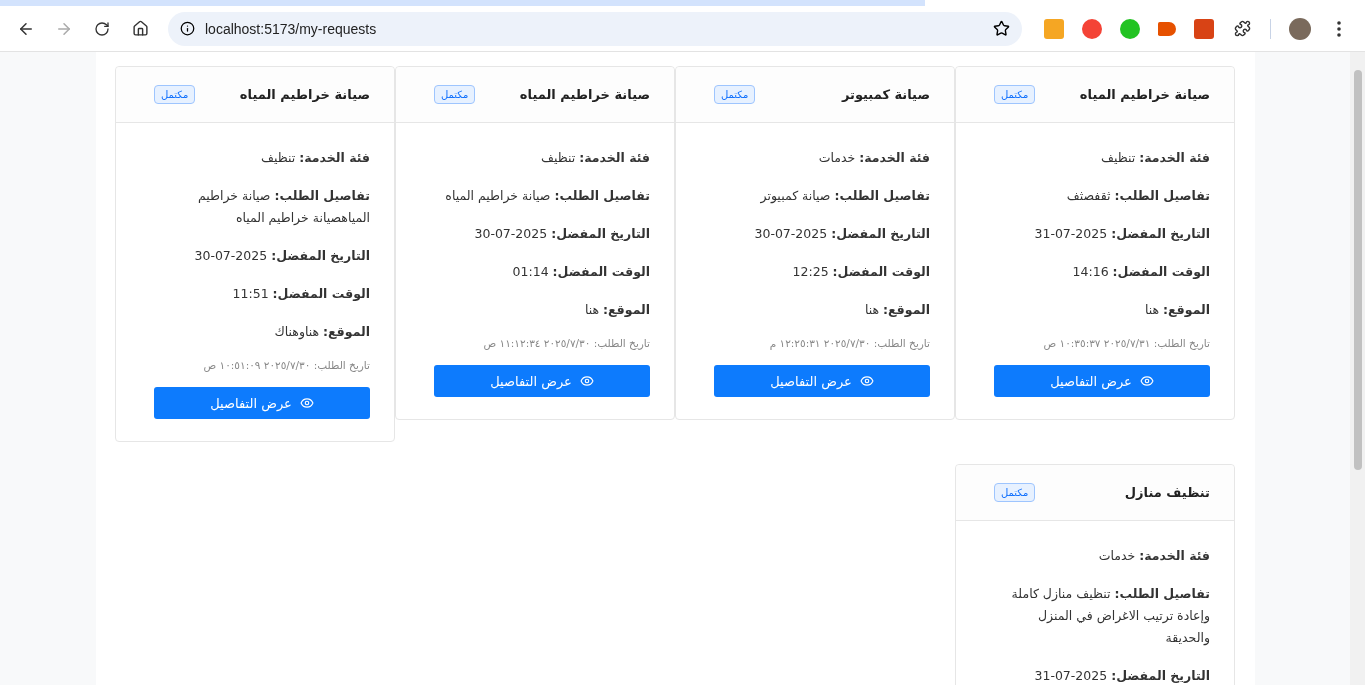 Image resolution: width=1365 pixels, height=685 pixels. I want to click on request-date: تاريخ الطلب: ٢٠٢٥/٧/٣٠ ١١:١٢:٣٤ ص, so click(566, 343).